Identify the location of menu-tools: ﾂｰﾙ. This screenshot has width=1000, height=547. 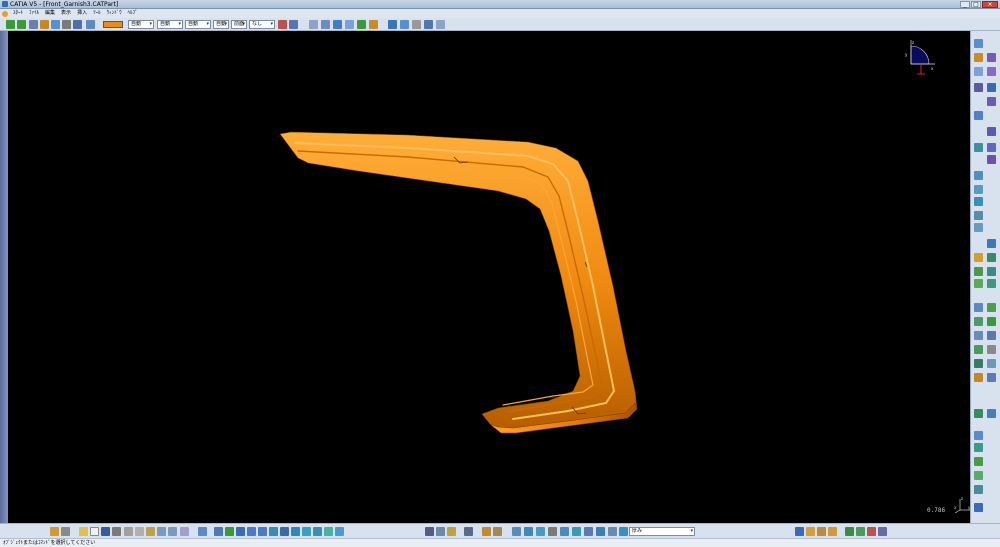
(97, 13).